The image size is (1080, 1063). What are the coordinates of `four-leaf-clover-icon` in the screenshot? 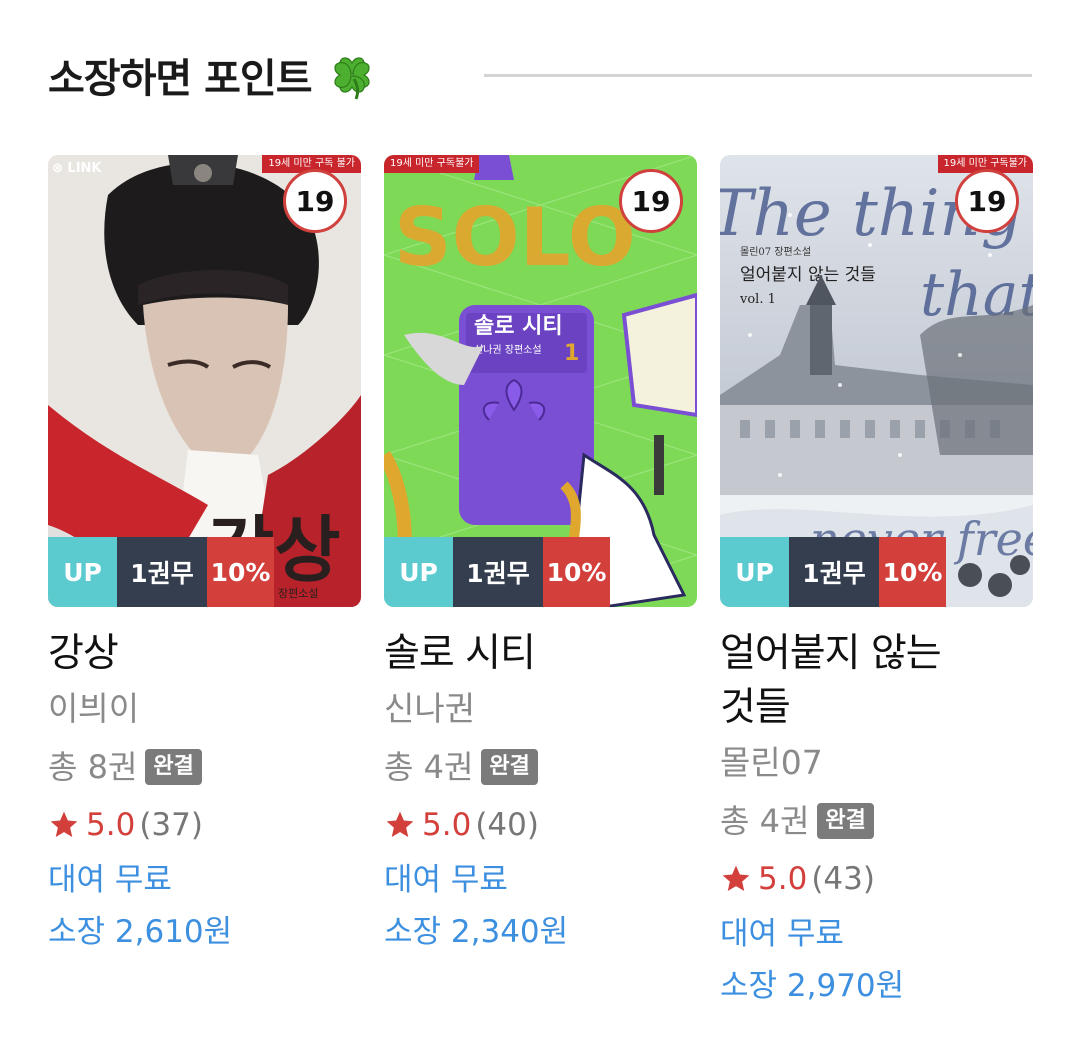 It's located at (352, 75).